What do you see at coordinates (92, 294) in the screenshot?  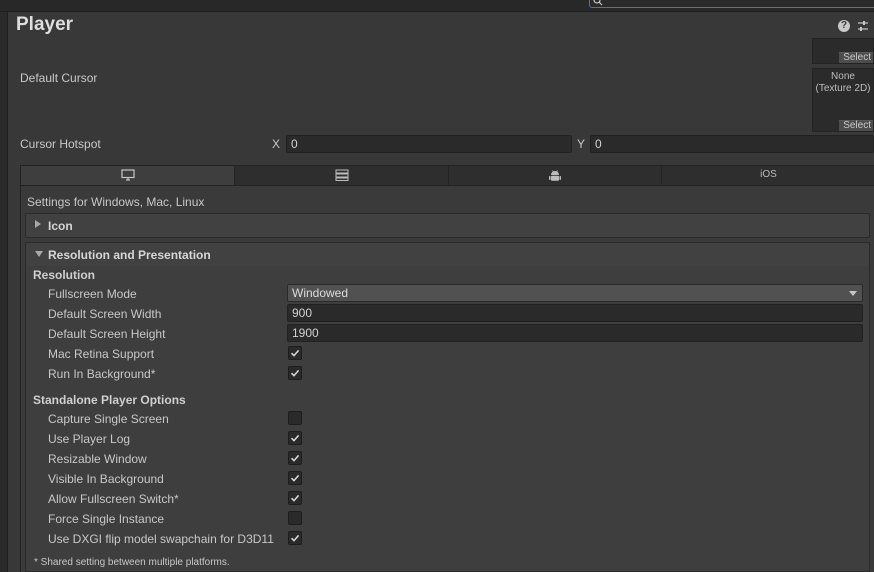 I see `fullscreen-mode-label: Fullscreen Mode` at bounding box center [92, 294].